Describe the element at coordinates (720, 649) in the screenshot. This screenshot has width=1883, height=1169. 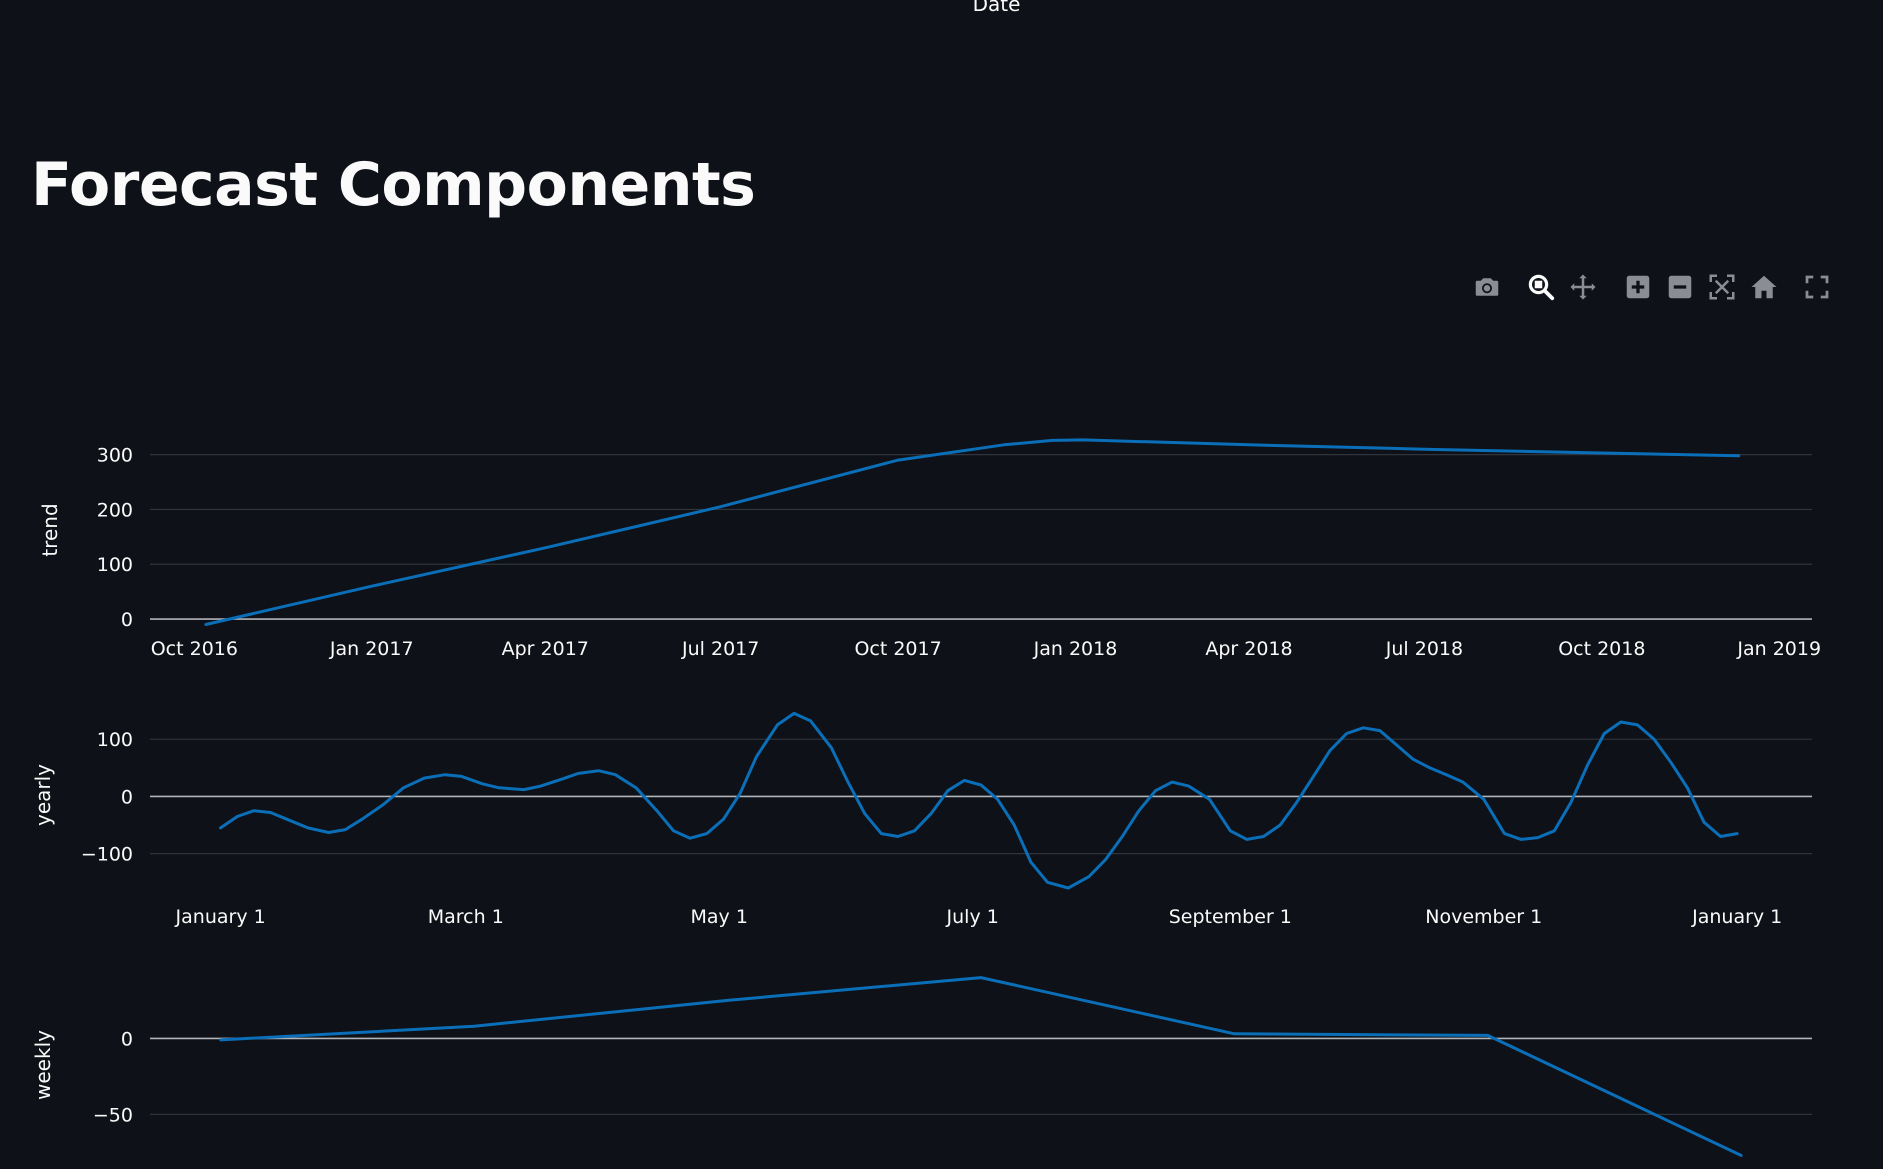
I see `x-tick-label: Jul 2017` at that location.